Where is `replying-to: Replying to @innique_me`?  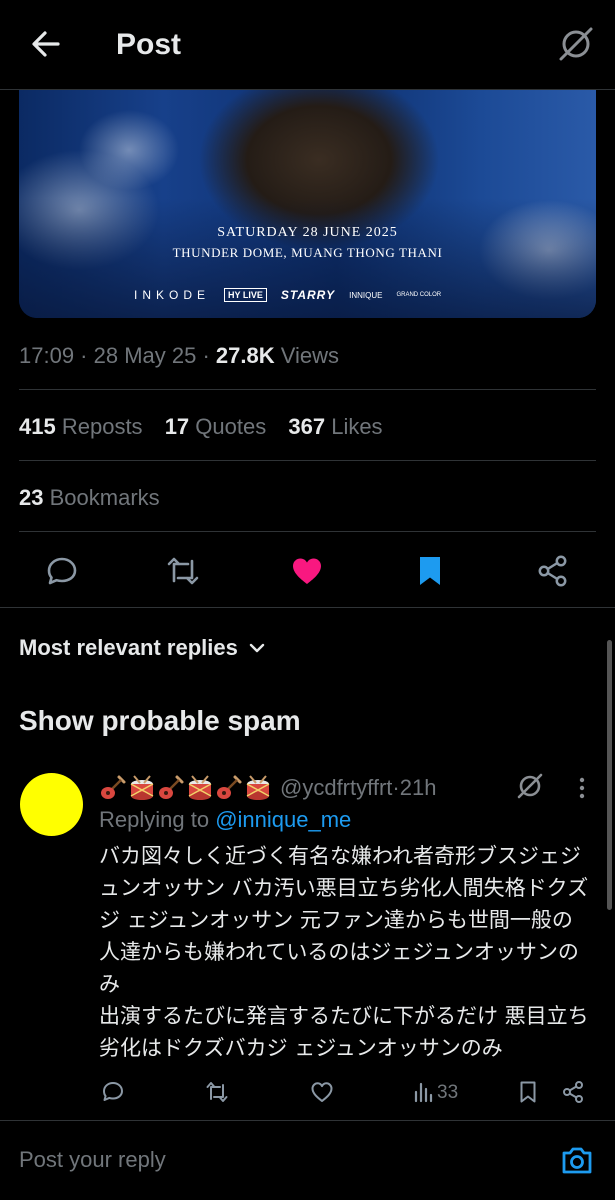 replying-to: Replying to @innique_me is located at coordinates (225, 820).